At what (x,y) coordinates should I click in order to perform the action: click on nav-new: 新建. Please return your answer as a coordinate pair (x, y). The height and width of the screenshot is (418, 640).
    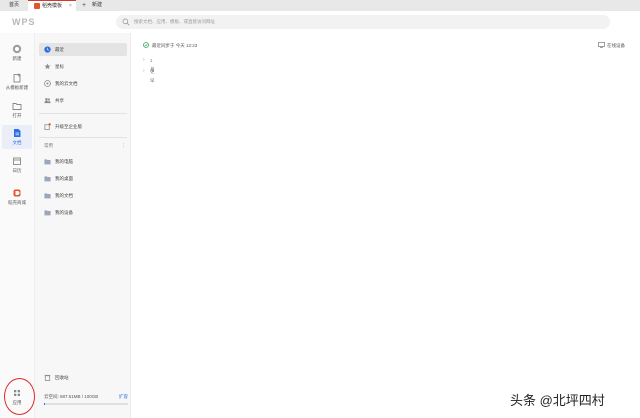
    Looking at the image, I should click on (17, 53).